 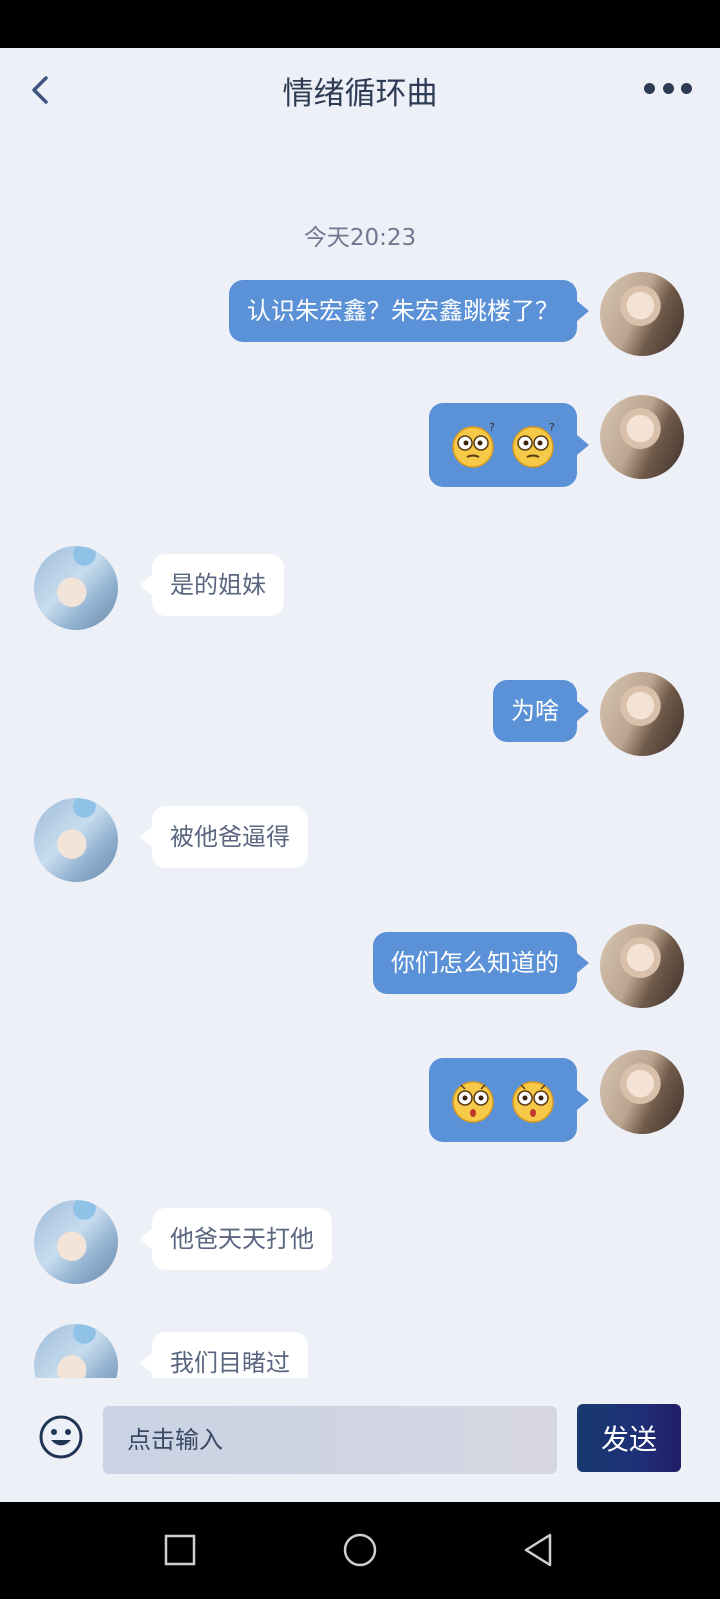 I want to click on message-bubble: 为啥, so click(x=541, y=711).